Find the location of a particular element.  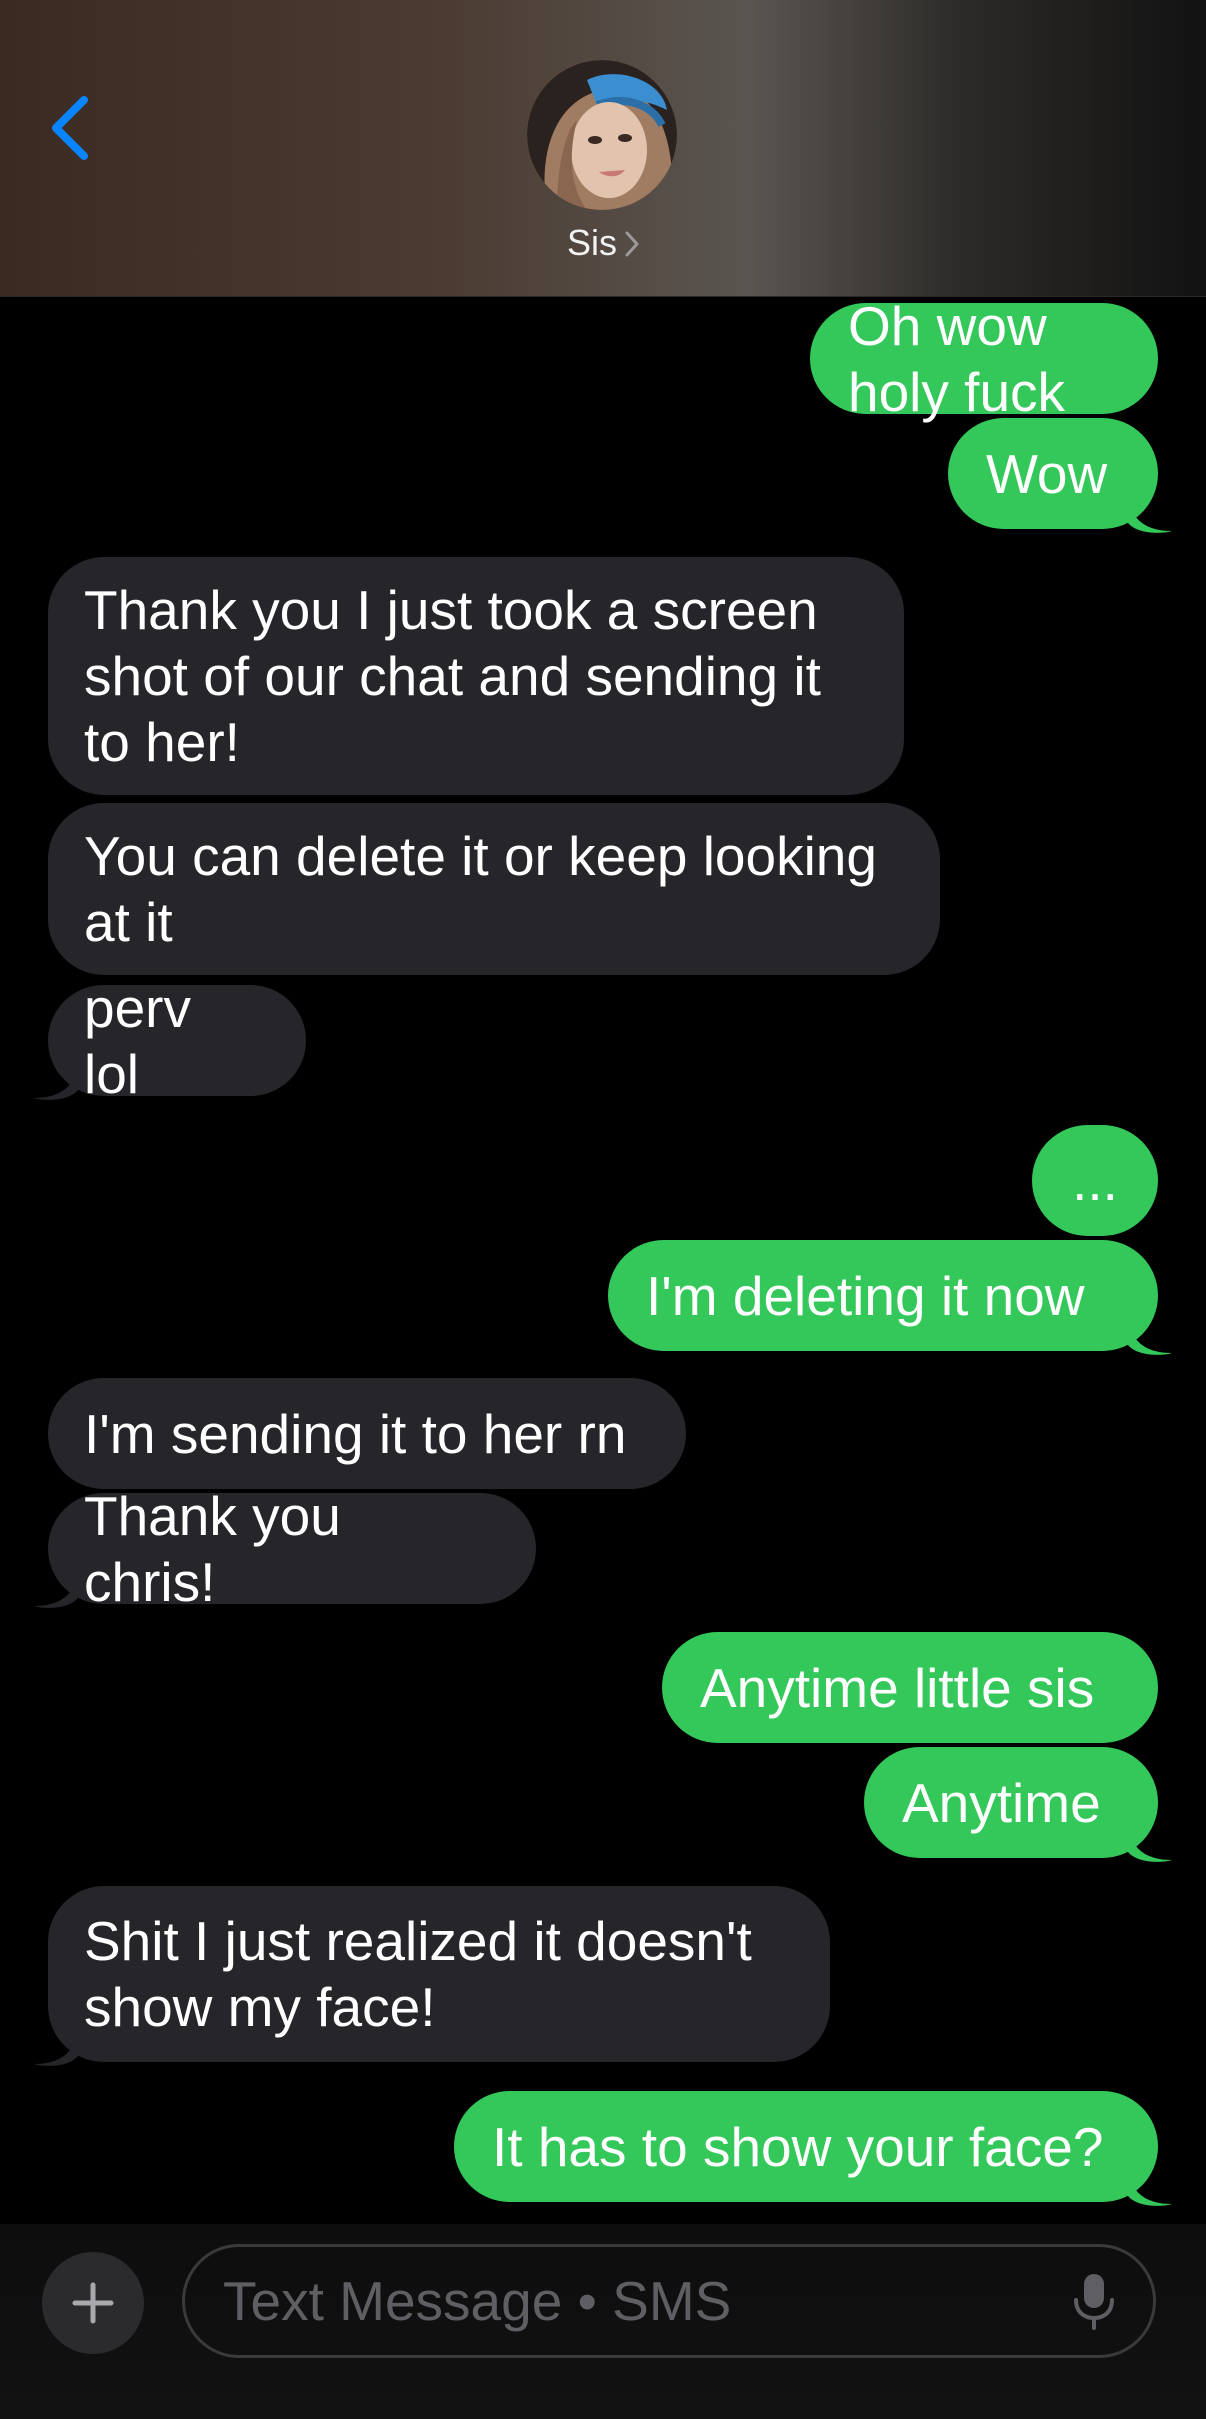

message-text: I'm sending it to her rn is located at coordinates (355, 1433).